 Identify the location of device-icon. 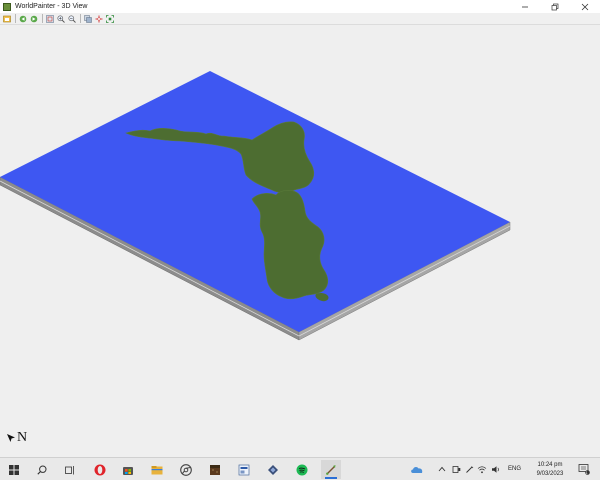
(456, 469).